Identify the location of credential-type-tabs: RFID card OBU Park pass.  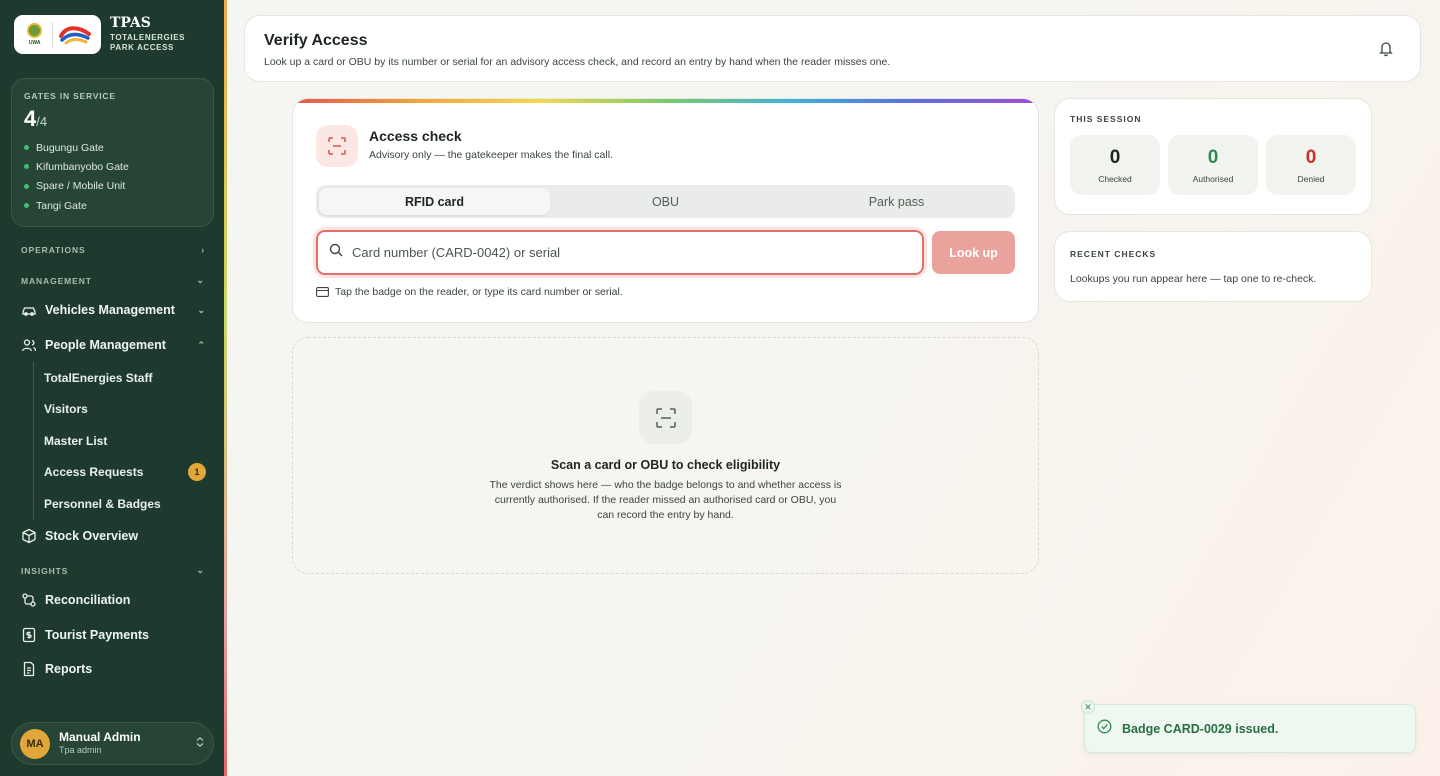
(665, 201).